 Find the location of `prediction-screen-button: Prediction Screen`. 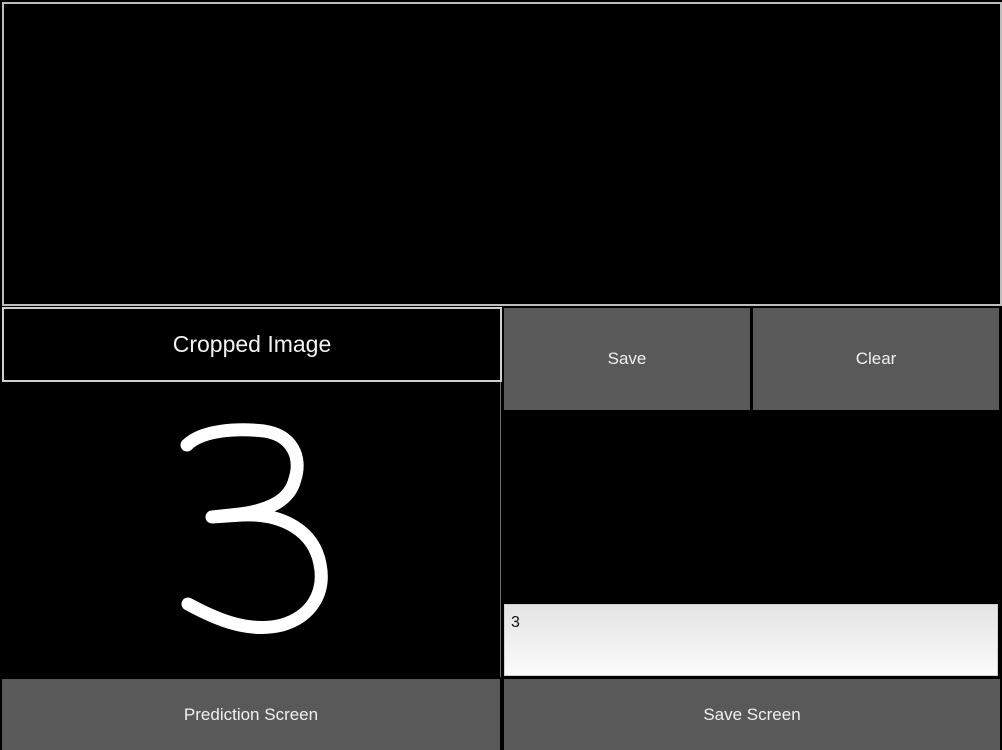

prediction-screen-button: Prediction Screen is located at coordinates (251, 714).